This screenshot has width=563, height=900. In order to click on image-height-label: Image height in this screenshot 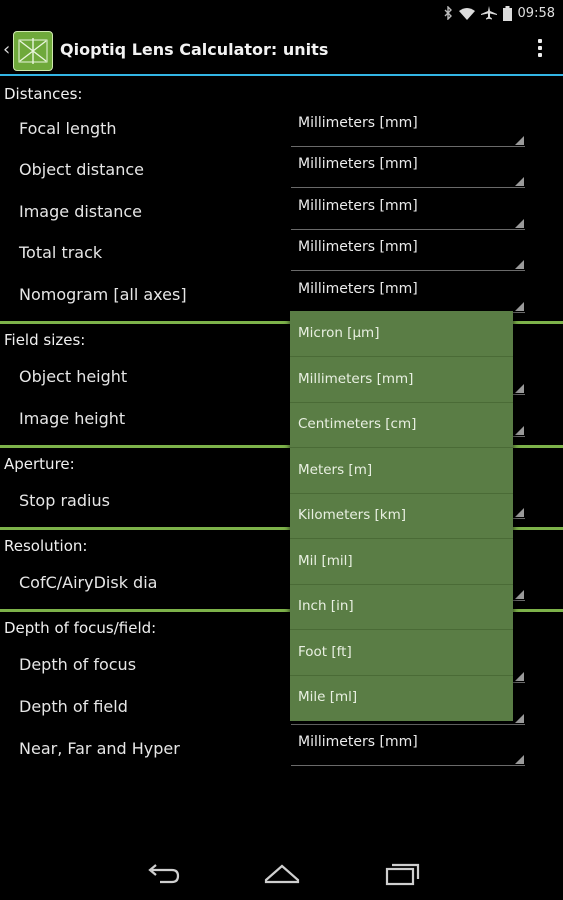, I will do `click(72, 418)`.